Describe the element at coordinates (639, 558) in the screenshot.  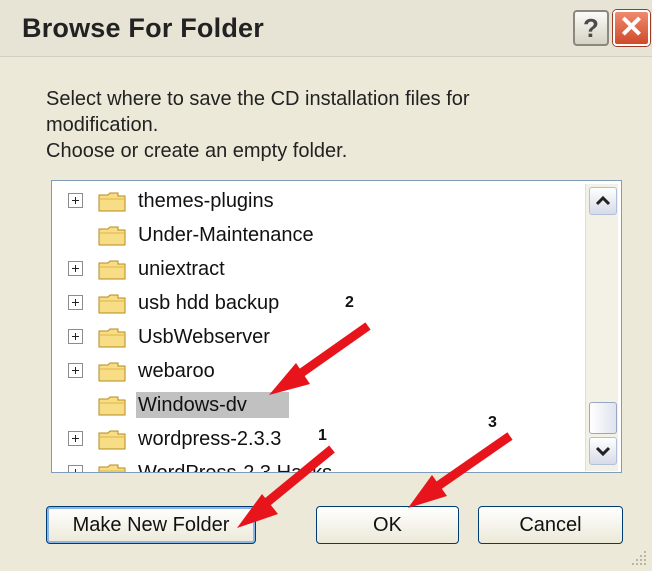
I see `resize-grip-icon` at that location.